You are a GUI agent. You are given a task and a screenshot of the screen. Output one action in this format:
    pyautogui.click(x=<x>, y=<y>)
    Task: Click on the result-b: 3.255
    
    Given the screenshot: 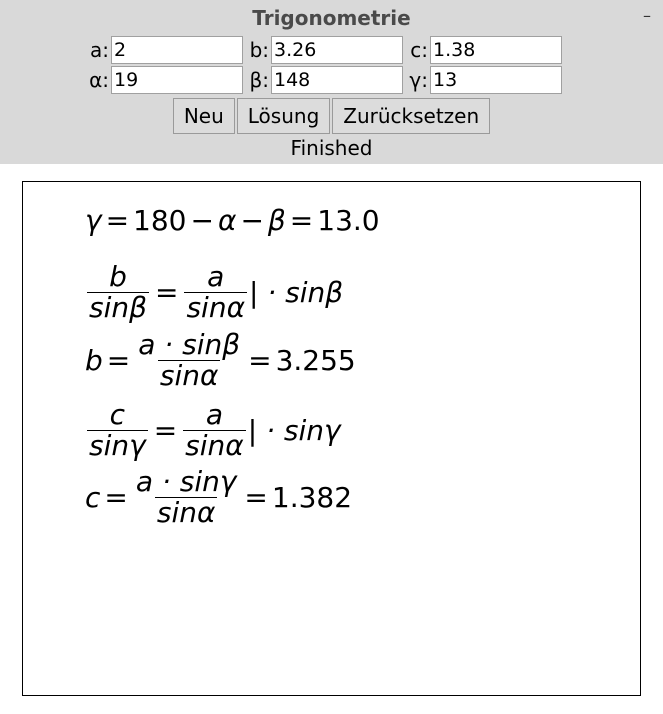 What is the action you would take?
    pyautogui.click(x=315, y=360)
    